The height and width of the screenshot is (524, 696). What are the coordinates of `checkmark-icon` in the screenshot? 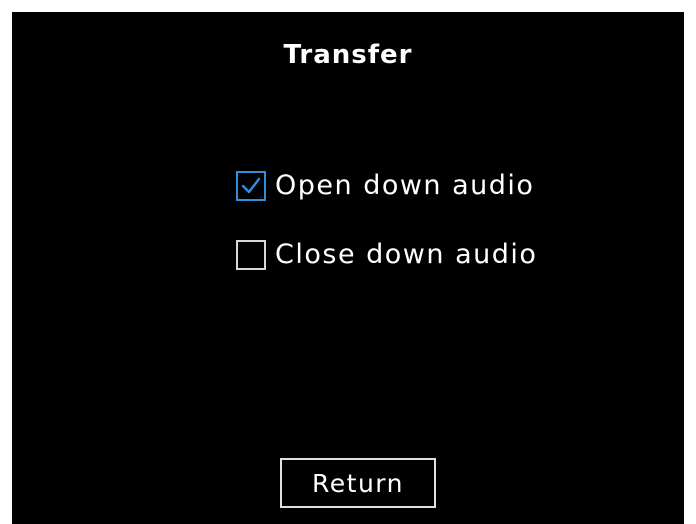 It's located at (251, 185).